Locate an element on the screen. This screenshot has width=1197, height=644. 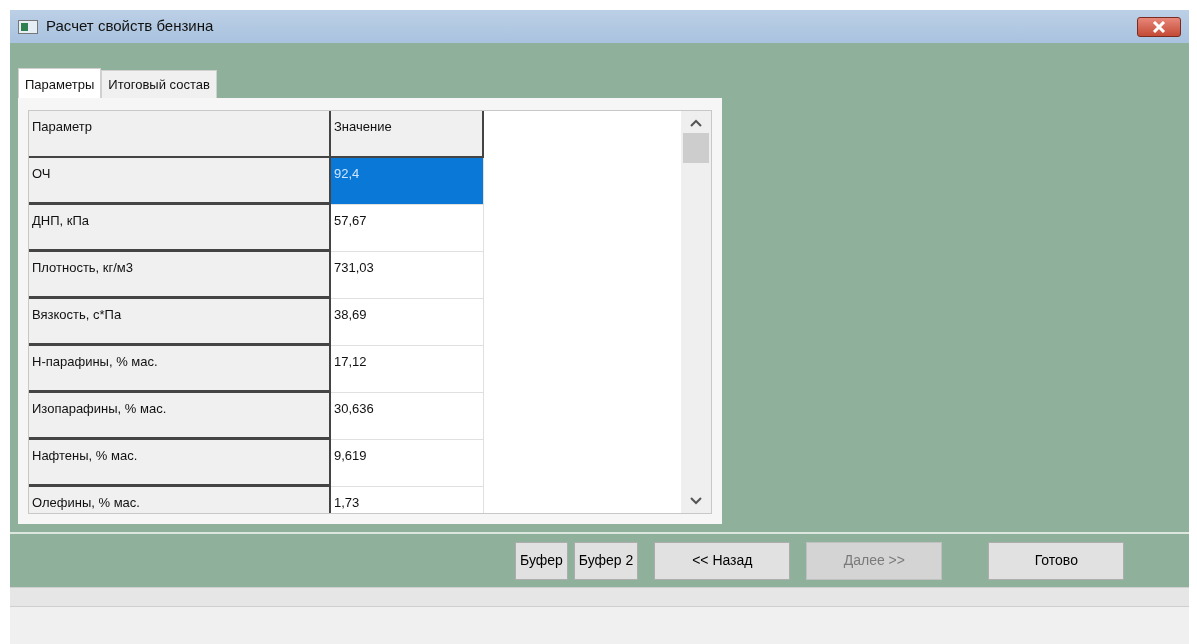
close-button is located at coordinates (1159, 26).